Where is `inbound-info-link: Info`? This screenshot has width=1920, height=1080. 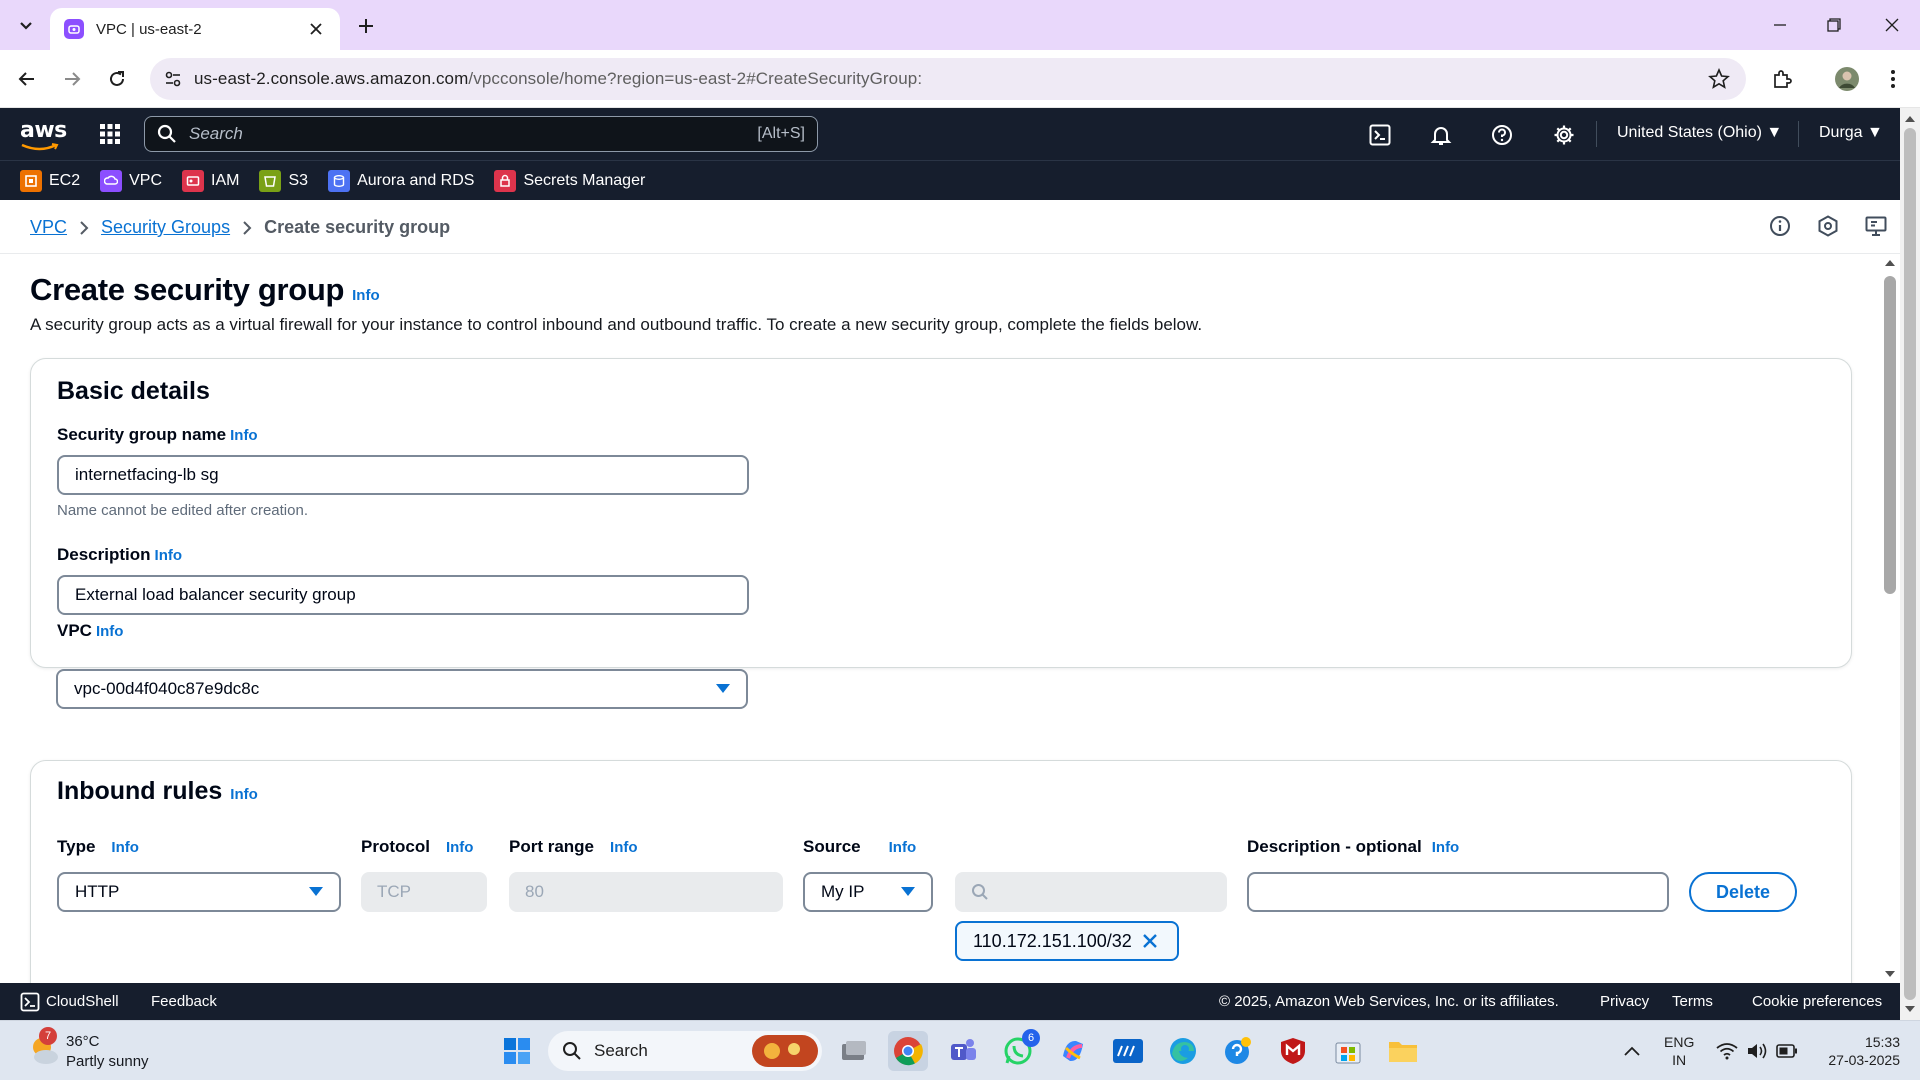 inbound-info-link: Info is located at coordinates (244, 794).